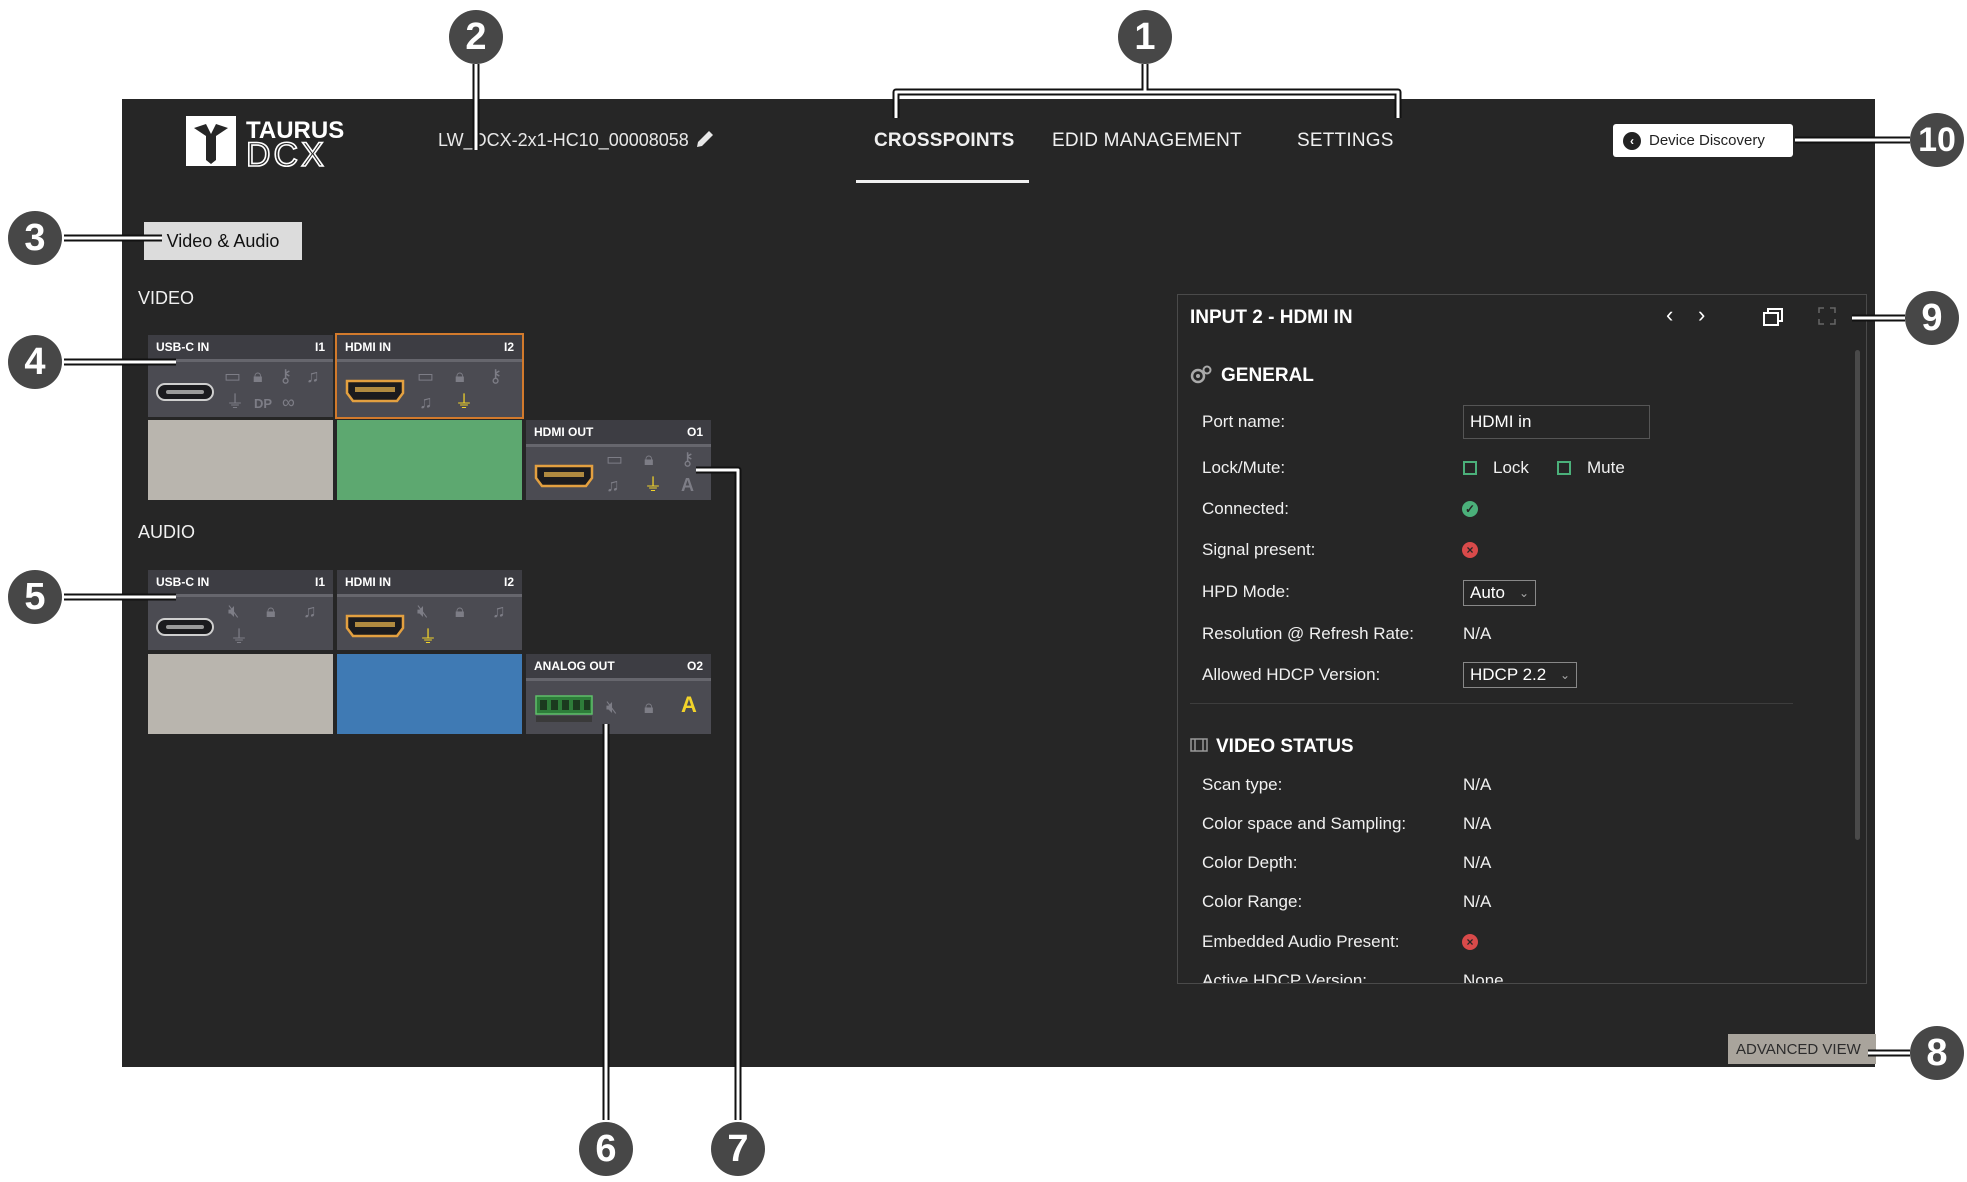 This screenshot has width=1967, height=1182. What do you see at coordinates (1937, 140) in the screenshot?
I see `callout-10: 10` at bounding box center [1937, 140].